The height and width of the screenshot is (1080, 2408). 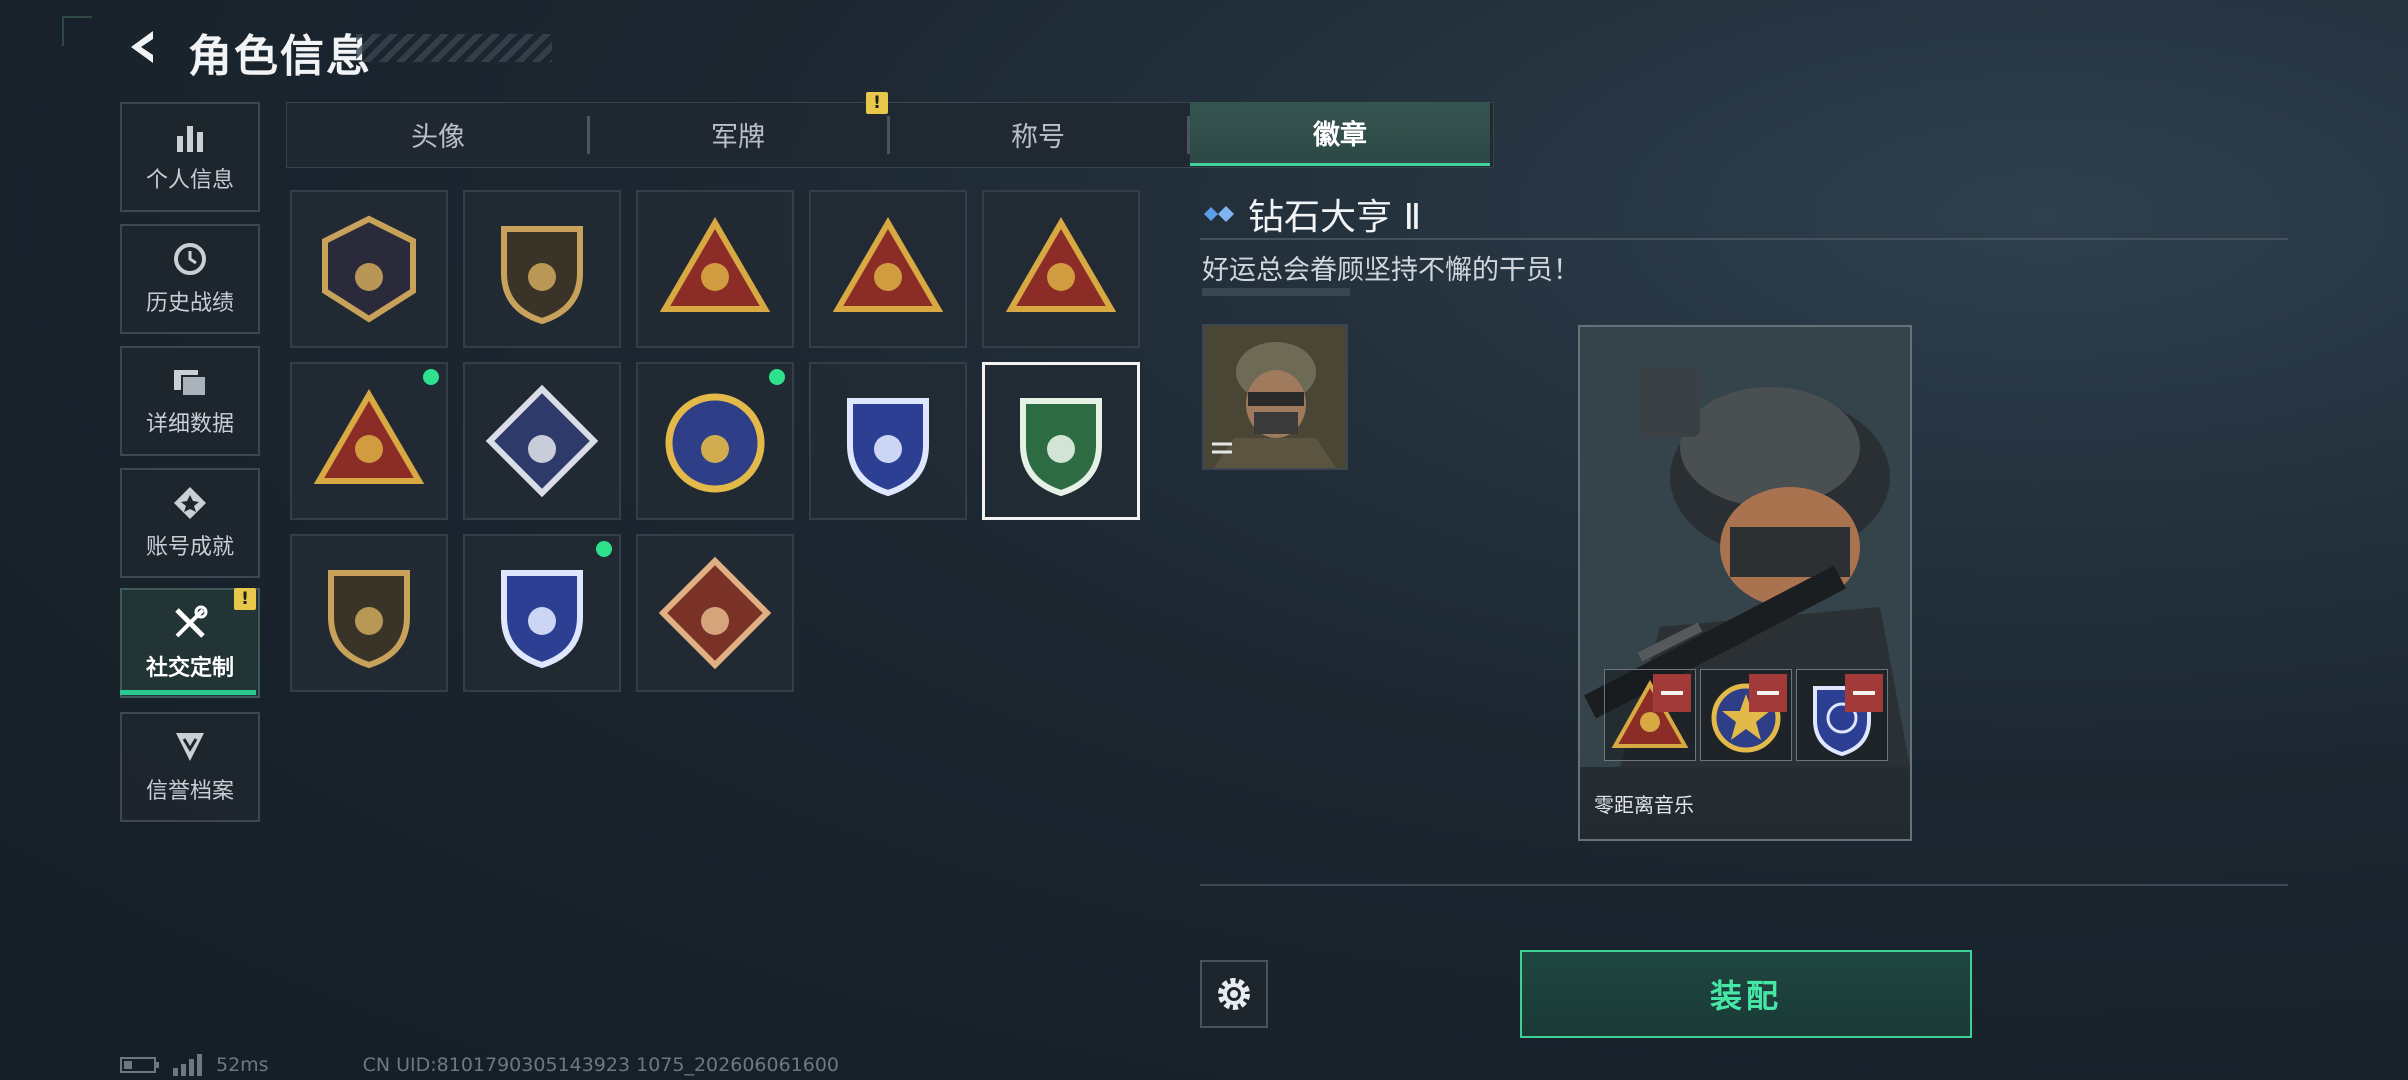 What do you see at coordinates (1038, 134) in the screenshot?
I see `tab-title: 称号` at bounding box center [1038, 134].